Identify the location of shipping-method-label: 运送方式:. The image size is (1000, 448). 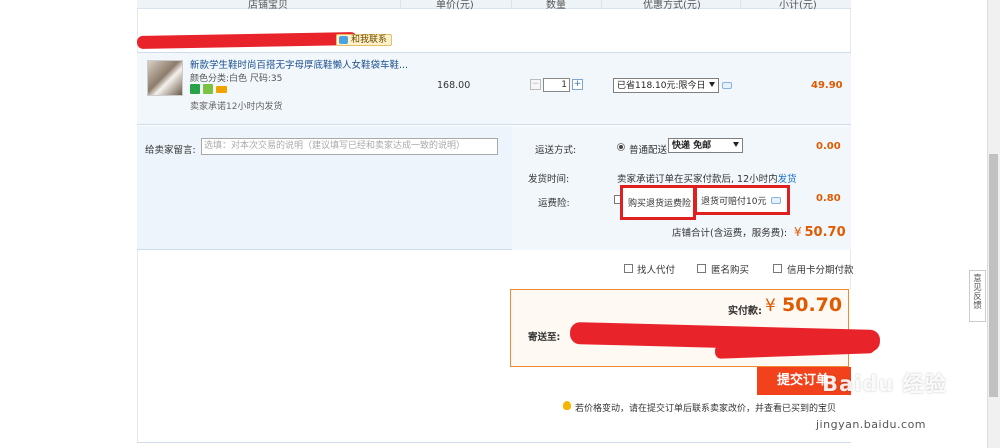
(556, 150).